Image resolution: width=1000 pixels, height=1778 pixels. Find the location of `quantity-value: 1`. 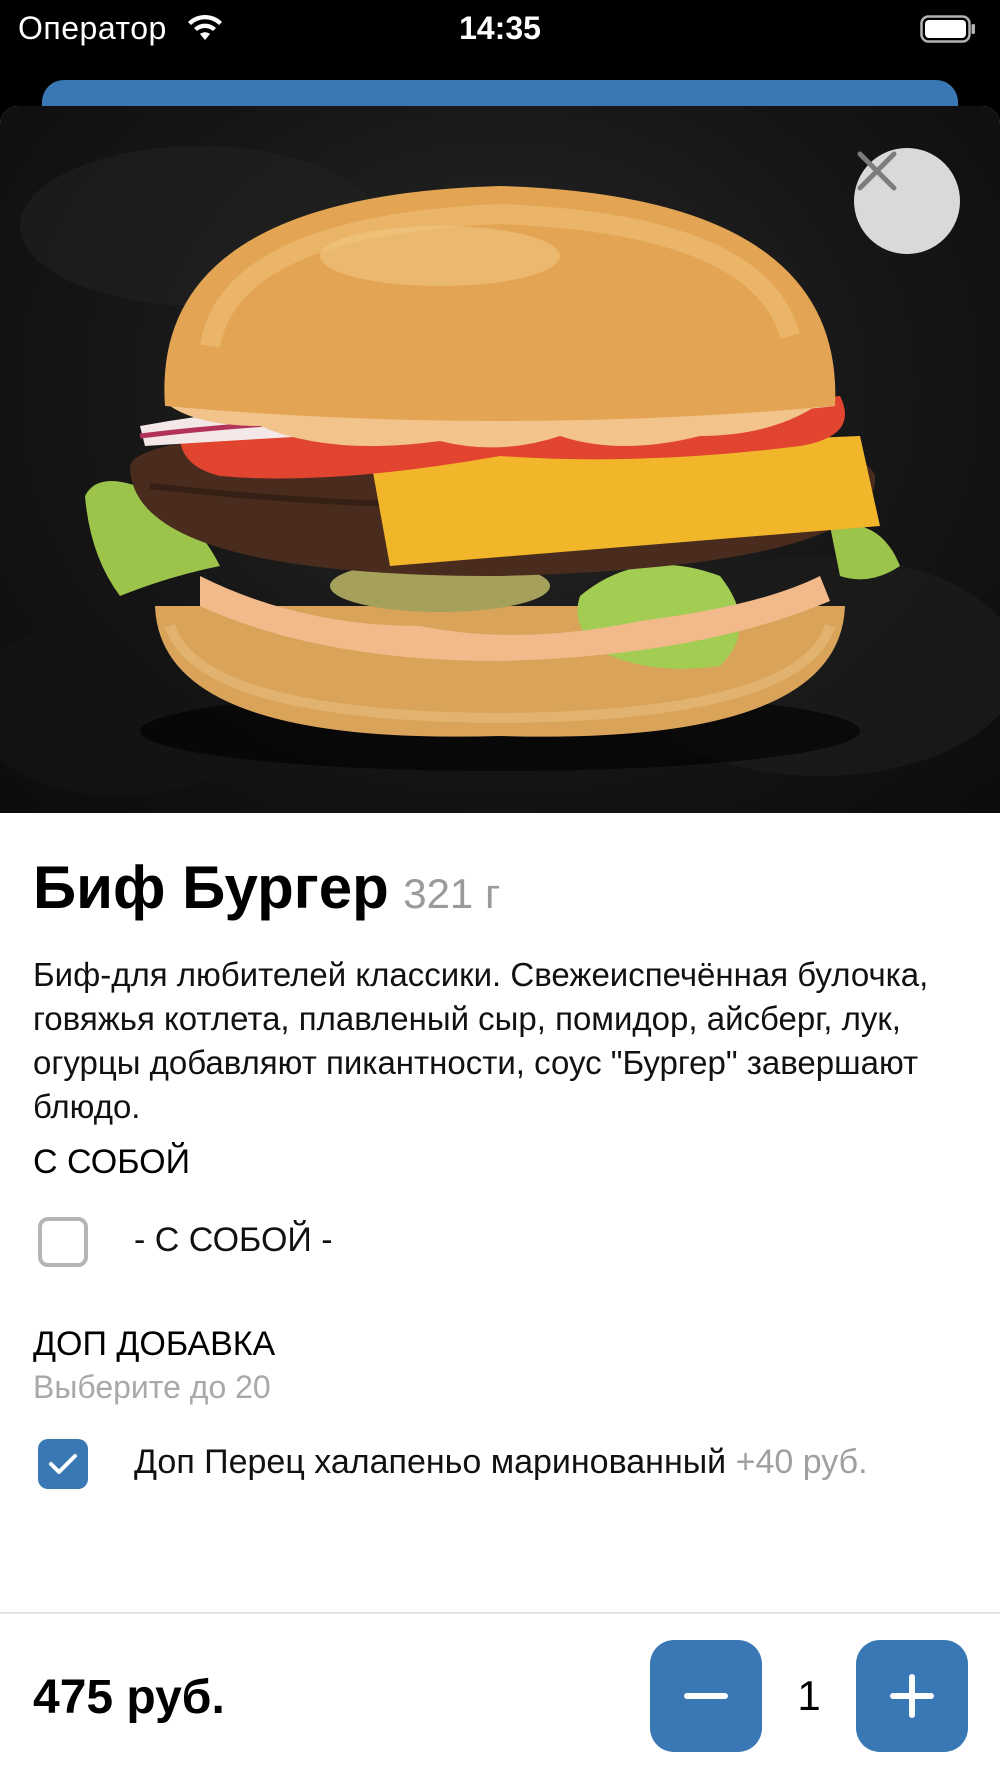

quantity-value: 1 is located at coordinates (809, 1695).